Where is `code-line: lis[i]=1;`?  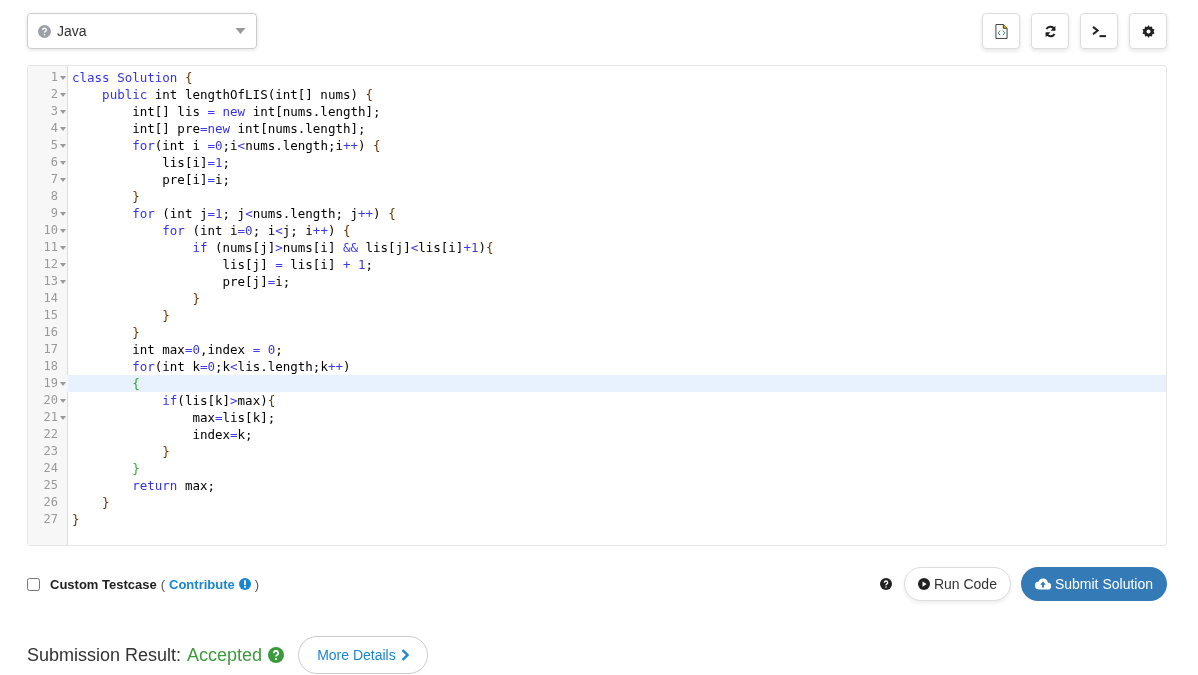
code-line: lis[i]=1; is located at coordinates (196, 162).